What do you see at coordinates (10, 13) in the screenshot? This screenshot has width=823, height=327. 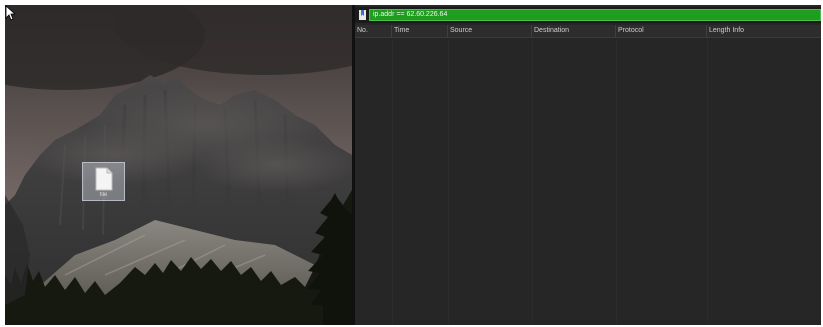 I see `mouse-cursor-icon` at bounding box center [10, 13].